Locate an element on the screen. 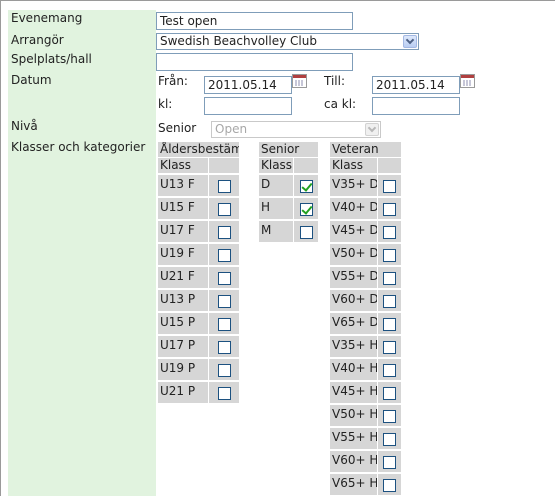  class-label-aldersbestamt: U17 F is located at coordinates (183, 231).